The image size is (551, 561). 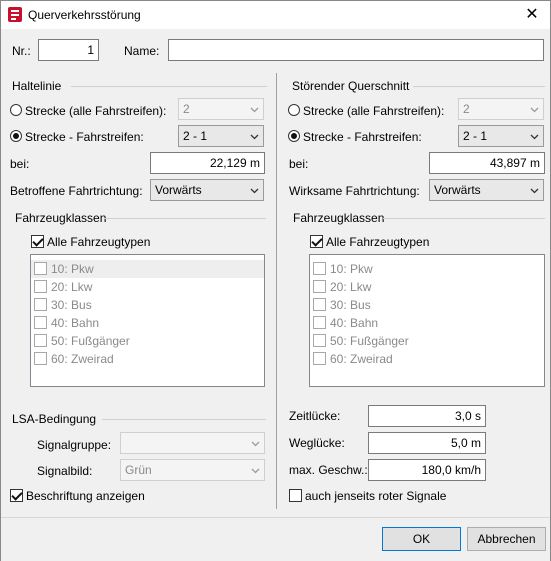 What do you see at coordinates (192, 470) in the screenshot?
I see `signal-image-select: Grün` at bounding box center [192, 470].